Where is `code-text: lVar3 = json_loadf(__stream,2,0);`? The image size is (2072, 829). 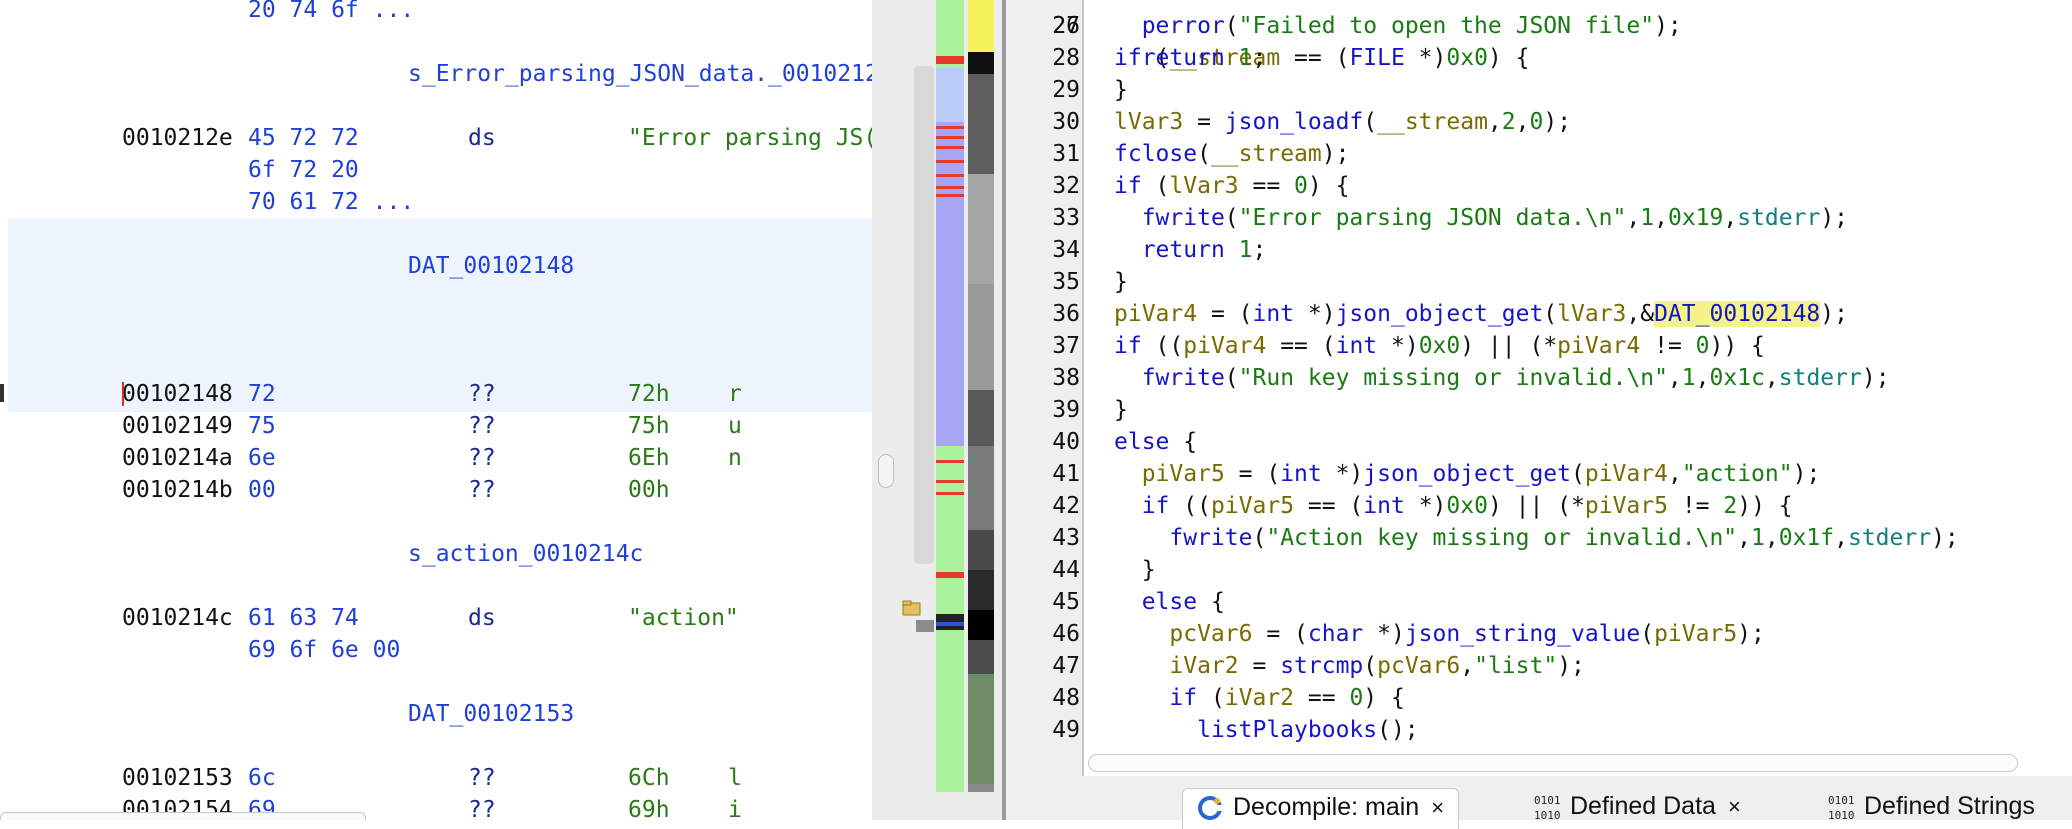 code-text: lVar3 = json_loadf(__stream,2,0); is located at coordinates (1342, 122).